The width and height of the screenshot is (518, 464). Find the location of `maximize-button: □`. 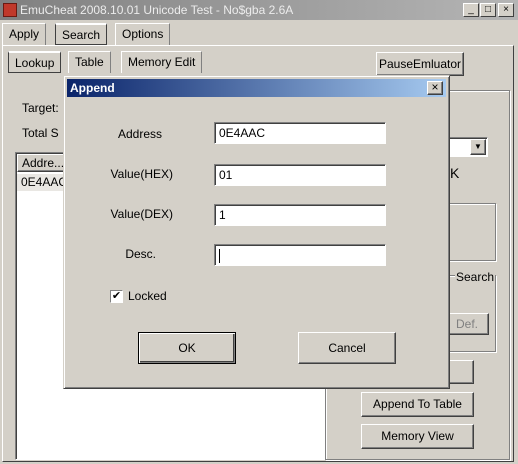

maximize-button: □ is located at coordinates (488, 10).